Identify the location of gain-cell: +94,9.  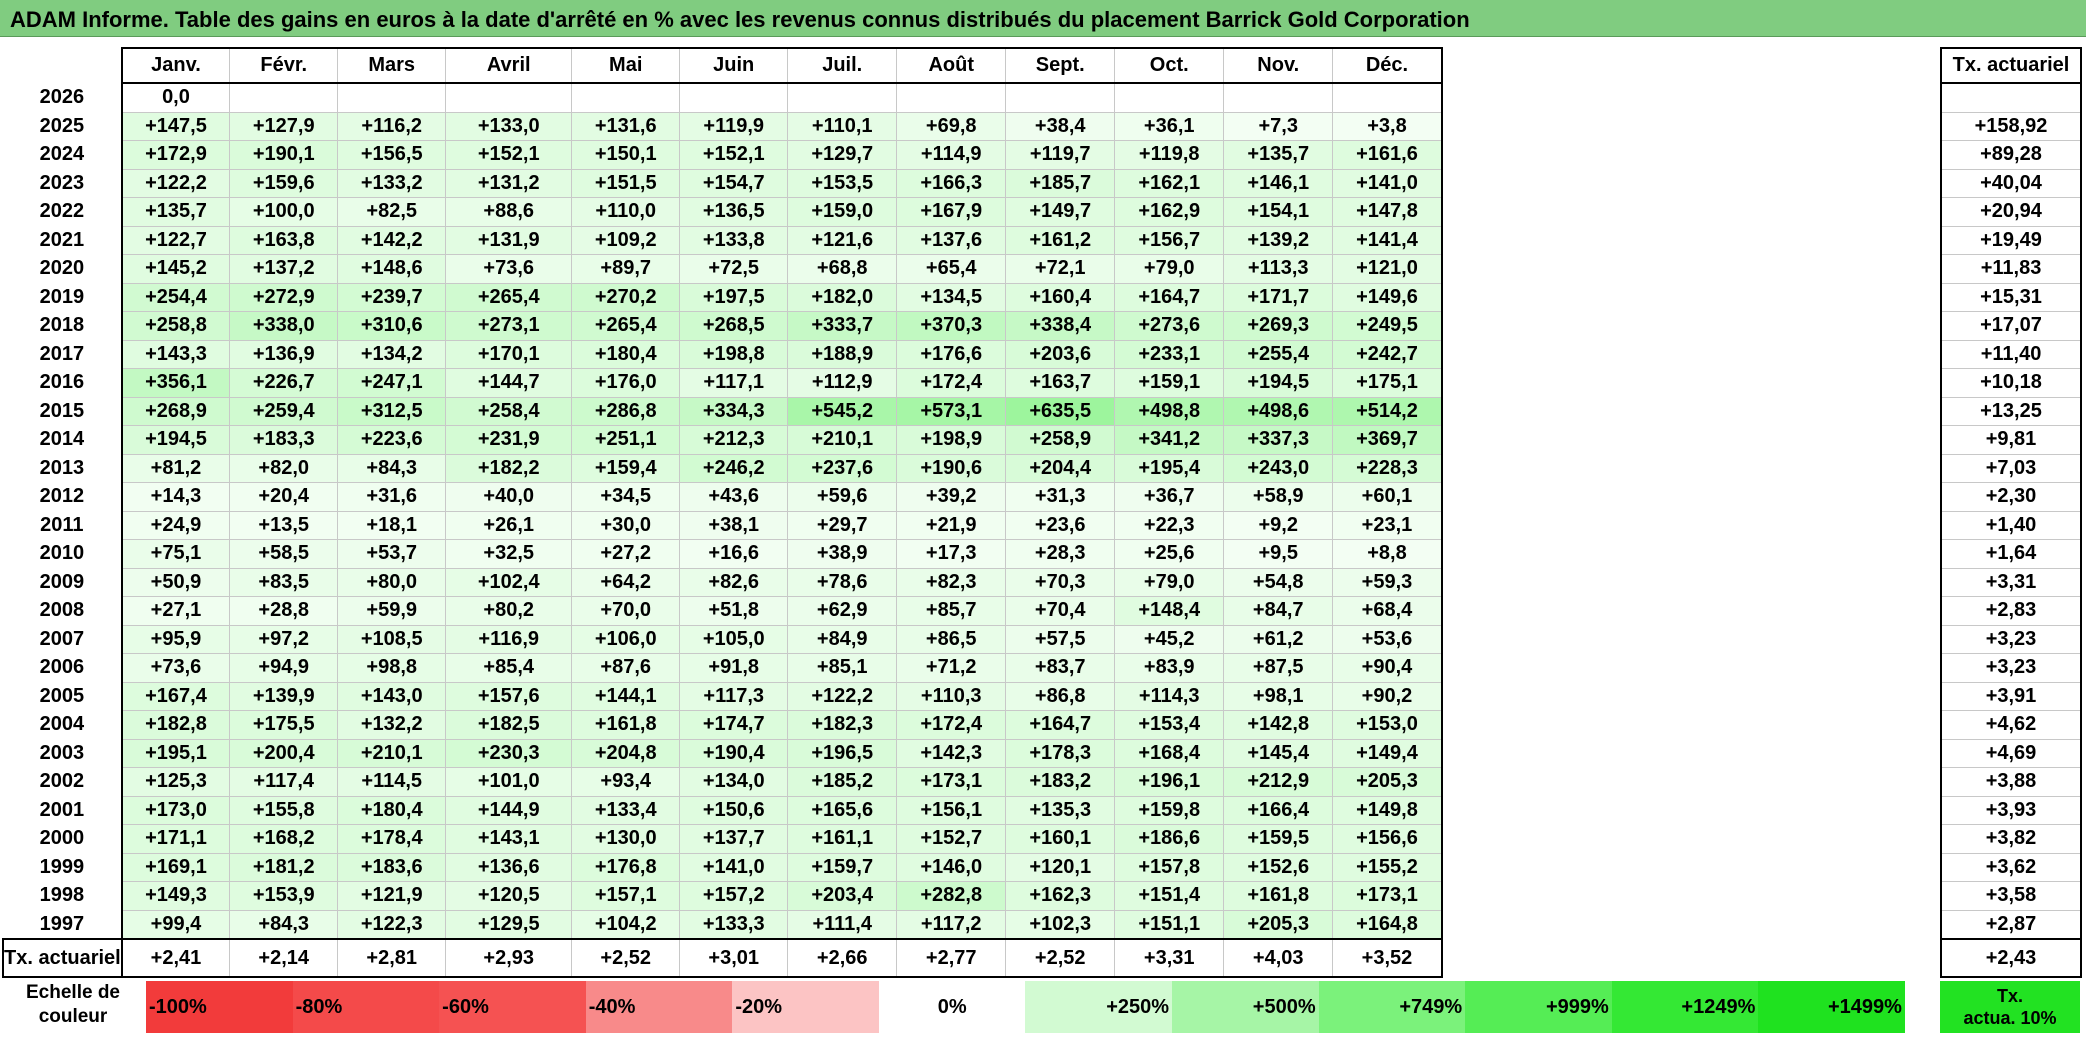
(284, 668).